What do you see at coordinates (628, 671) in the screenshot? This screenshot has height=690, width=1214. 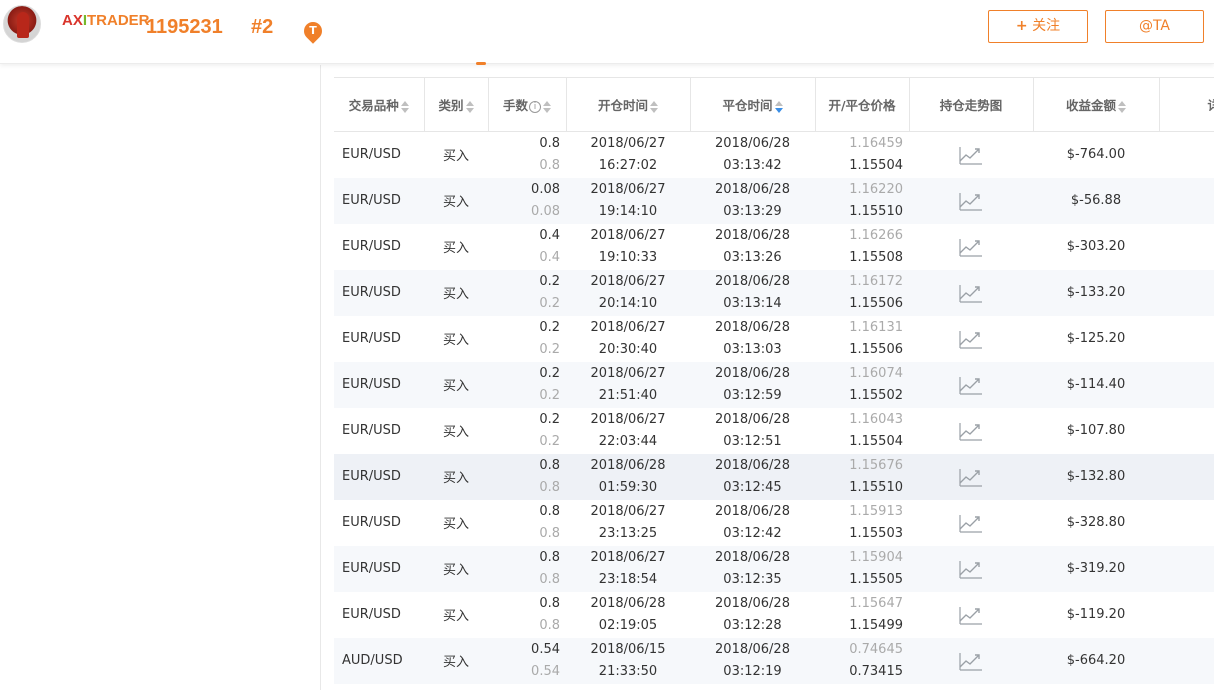 I see `open-time: 21:33:50` at bounding box center [628, 671].